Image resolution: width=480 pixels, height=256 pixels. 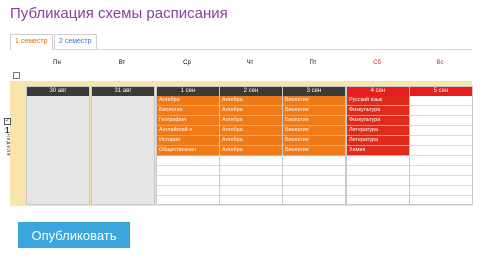 I want to click on day-date-header: 3 сен, so click(x=314, y=91).